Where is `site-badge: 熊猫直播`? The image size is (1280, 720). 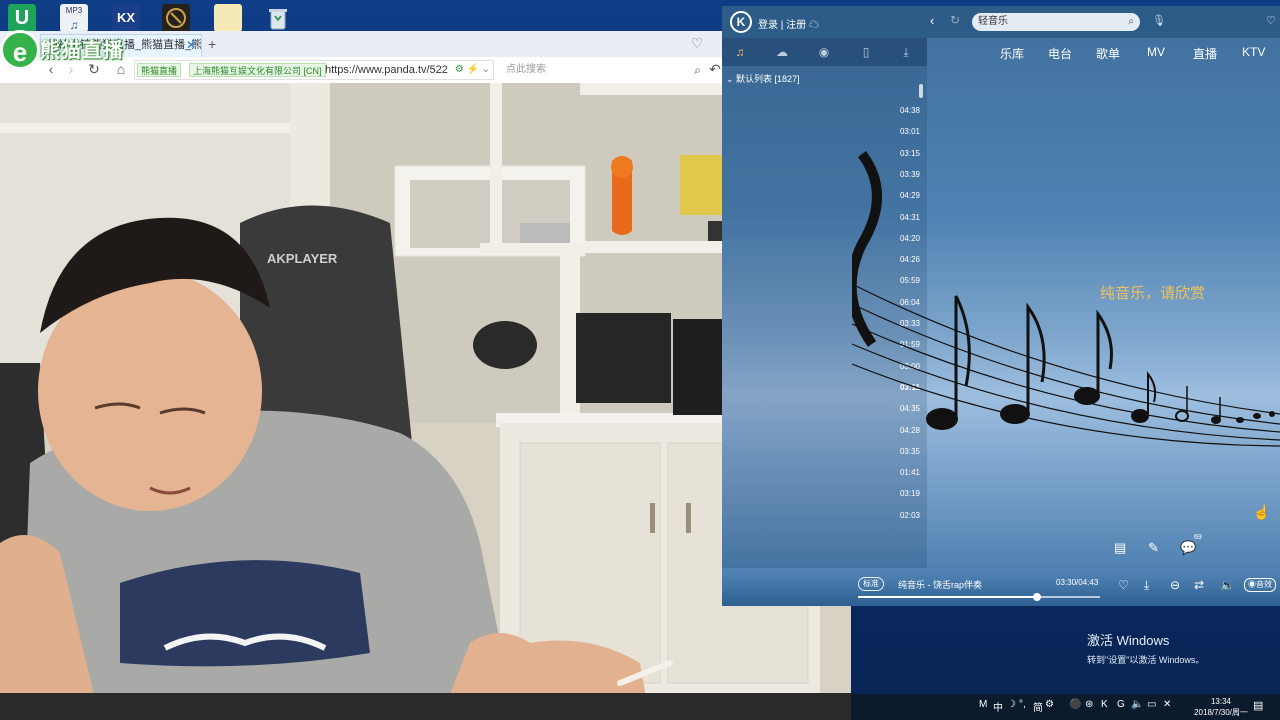
site-badge: 熊猫直播 is located at coordinates (159, 70).